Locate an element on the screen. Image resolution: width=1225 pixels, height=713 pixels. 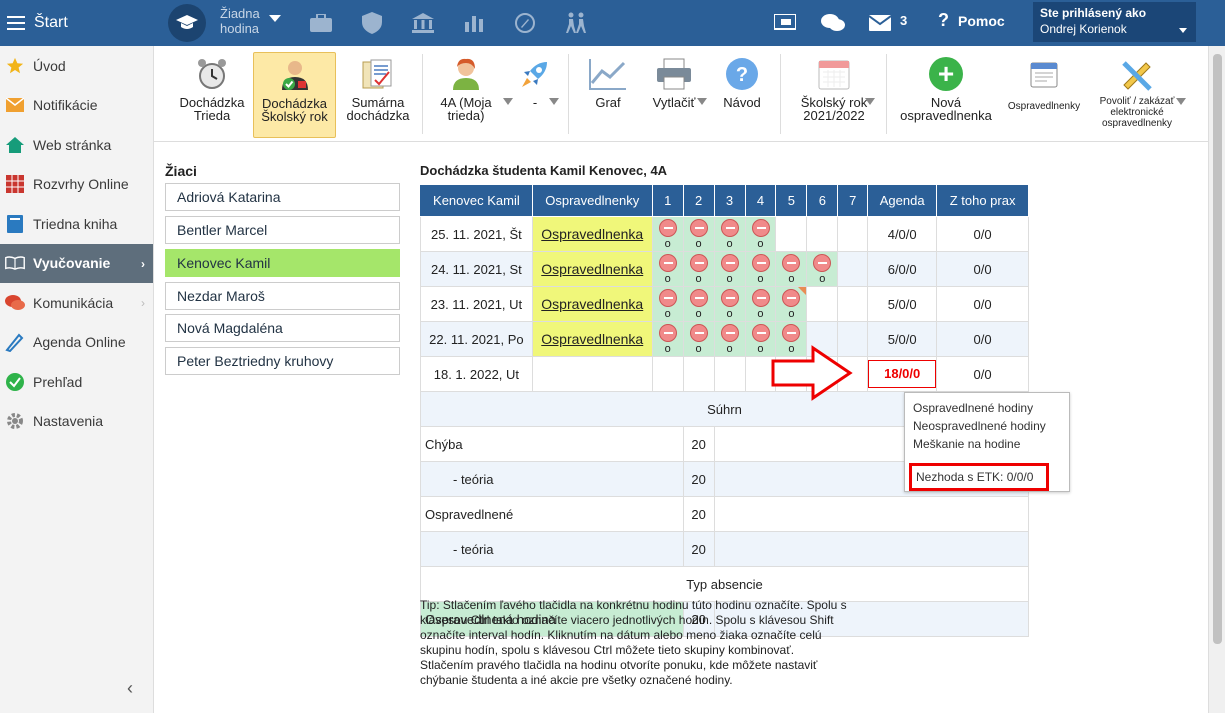
hour-caret-icon is located at coordinates (275, 18).